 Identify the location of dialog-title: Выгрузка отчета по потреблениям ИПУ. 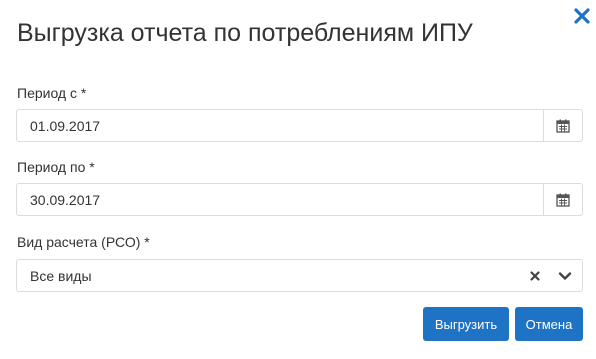
(245, 33).